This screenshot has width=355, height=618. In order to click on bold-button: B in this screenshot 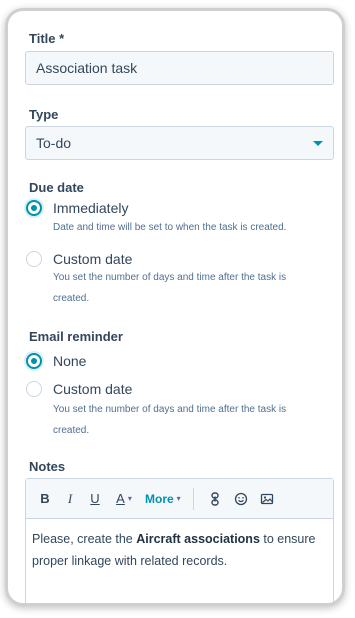, I will do `click(45, 498)`.